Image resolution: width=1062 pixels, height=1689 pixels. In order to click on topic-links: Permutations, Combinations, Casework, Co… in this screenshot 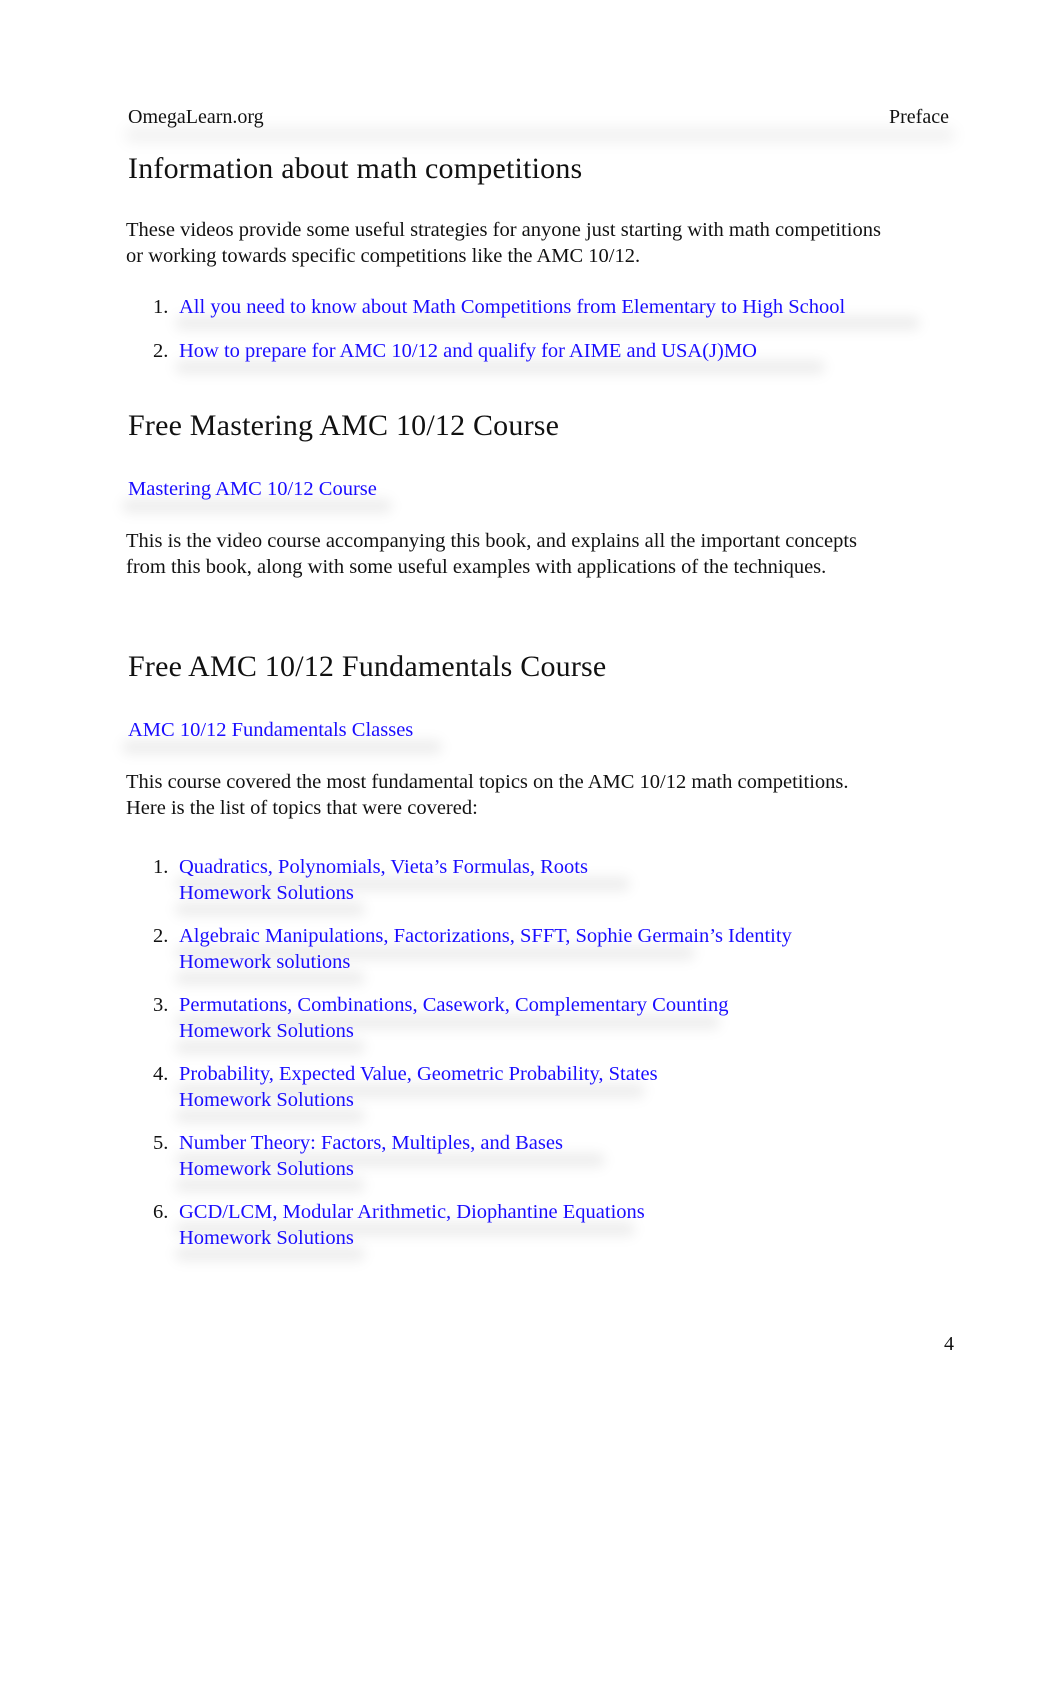, I will do `click(453, 1018)`.